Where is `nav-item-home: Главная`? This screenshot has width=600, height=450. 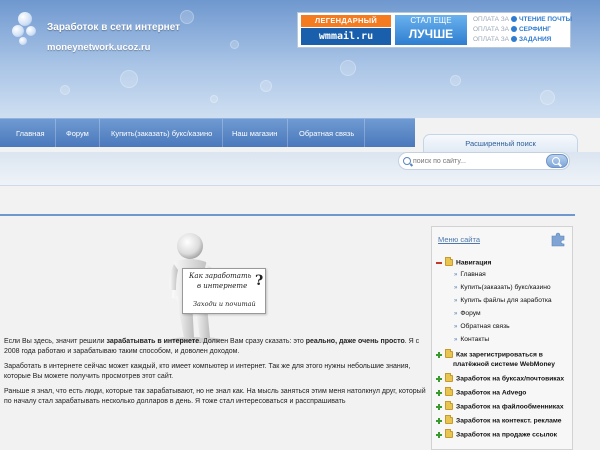 nav-item-home: Главная is located at coordinates (31, 133).